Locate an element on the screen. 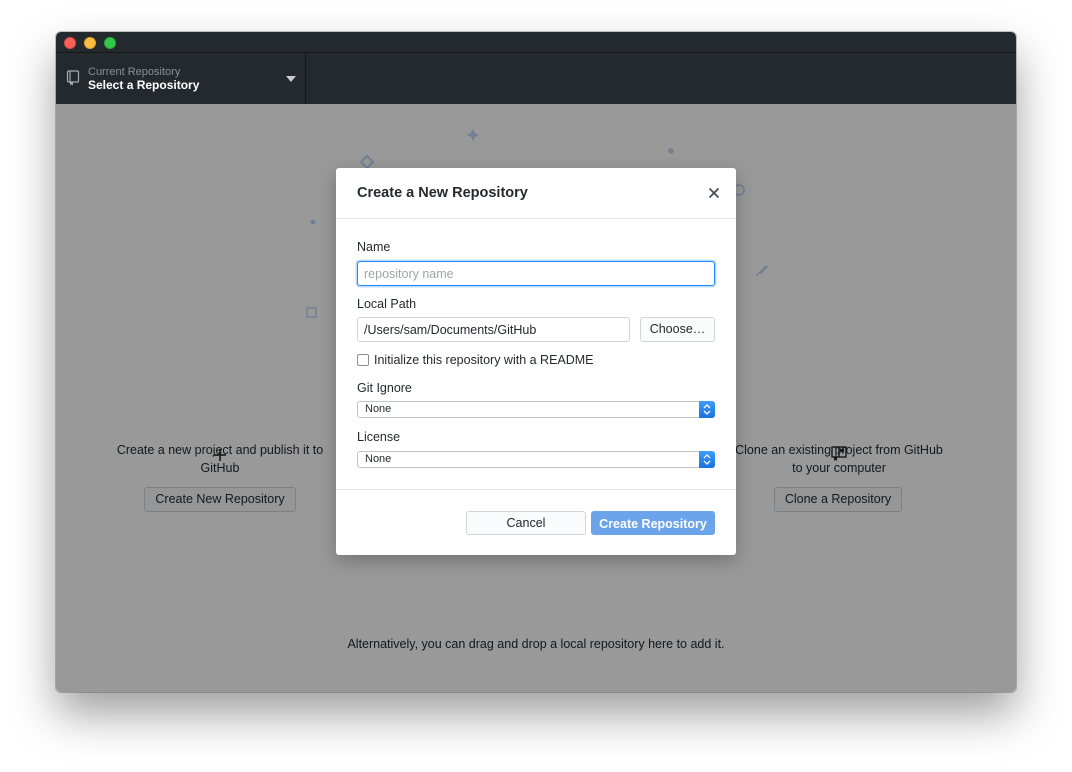 The width and height of the screenshot is (1072, 772). readme-checkbox-label: Initialize this repository with a README is located at coordinates (484, 360).